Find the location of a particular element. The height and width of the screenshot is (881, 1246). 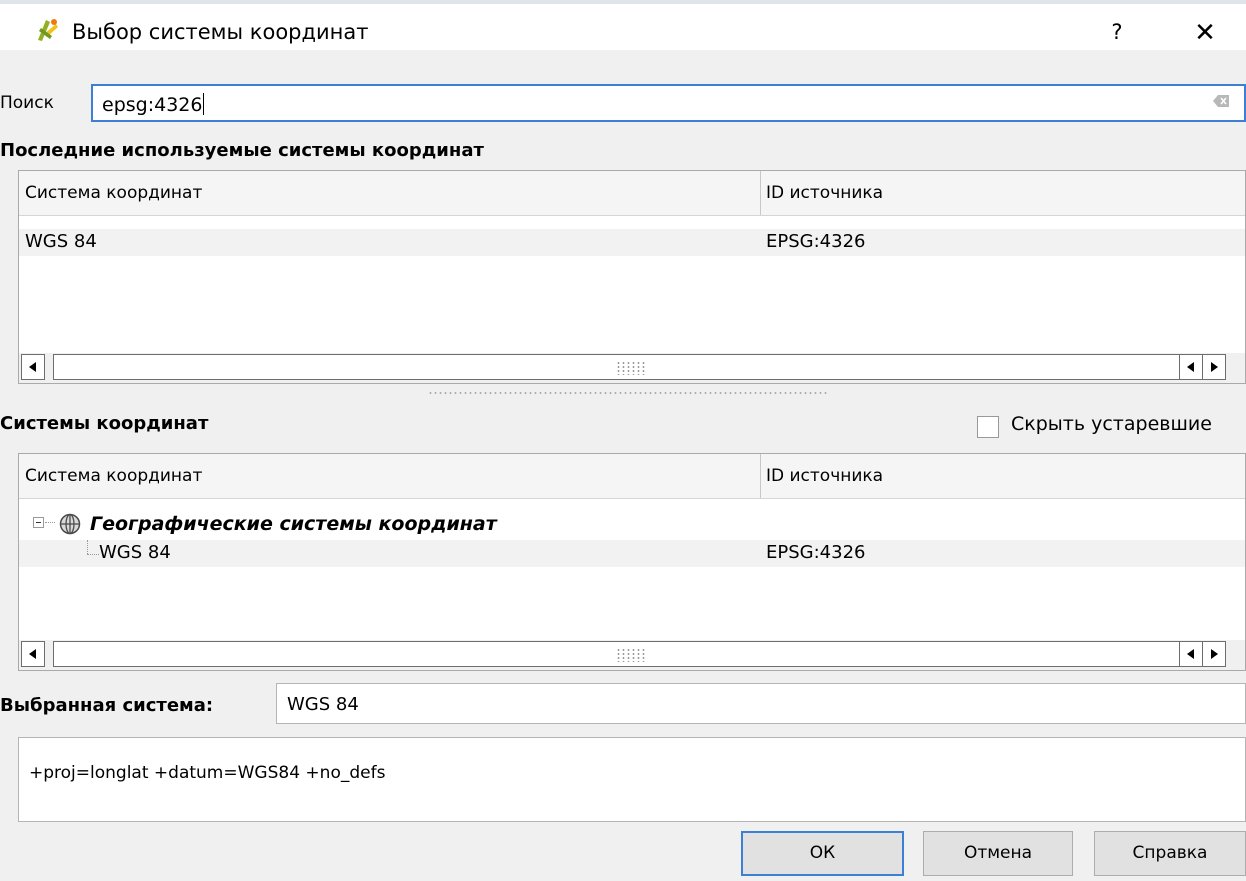

cancel-button: Отмена is located at coordinates (998, 853).